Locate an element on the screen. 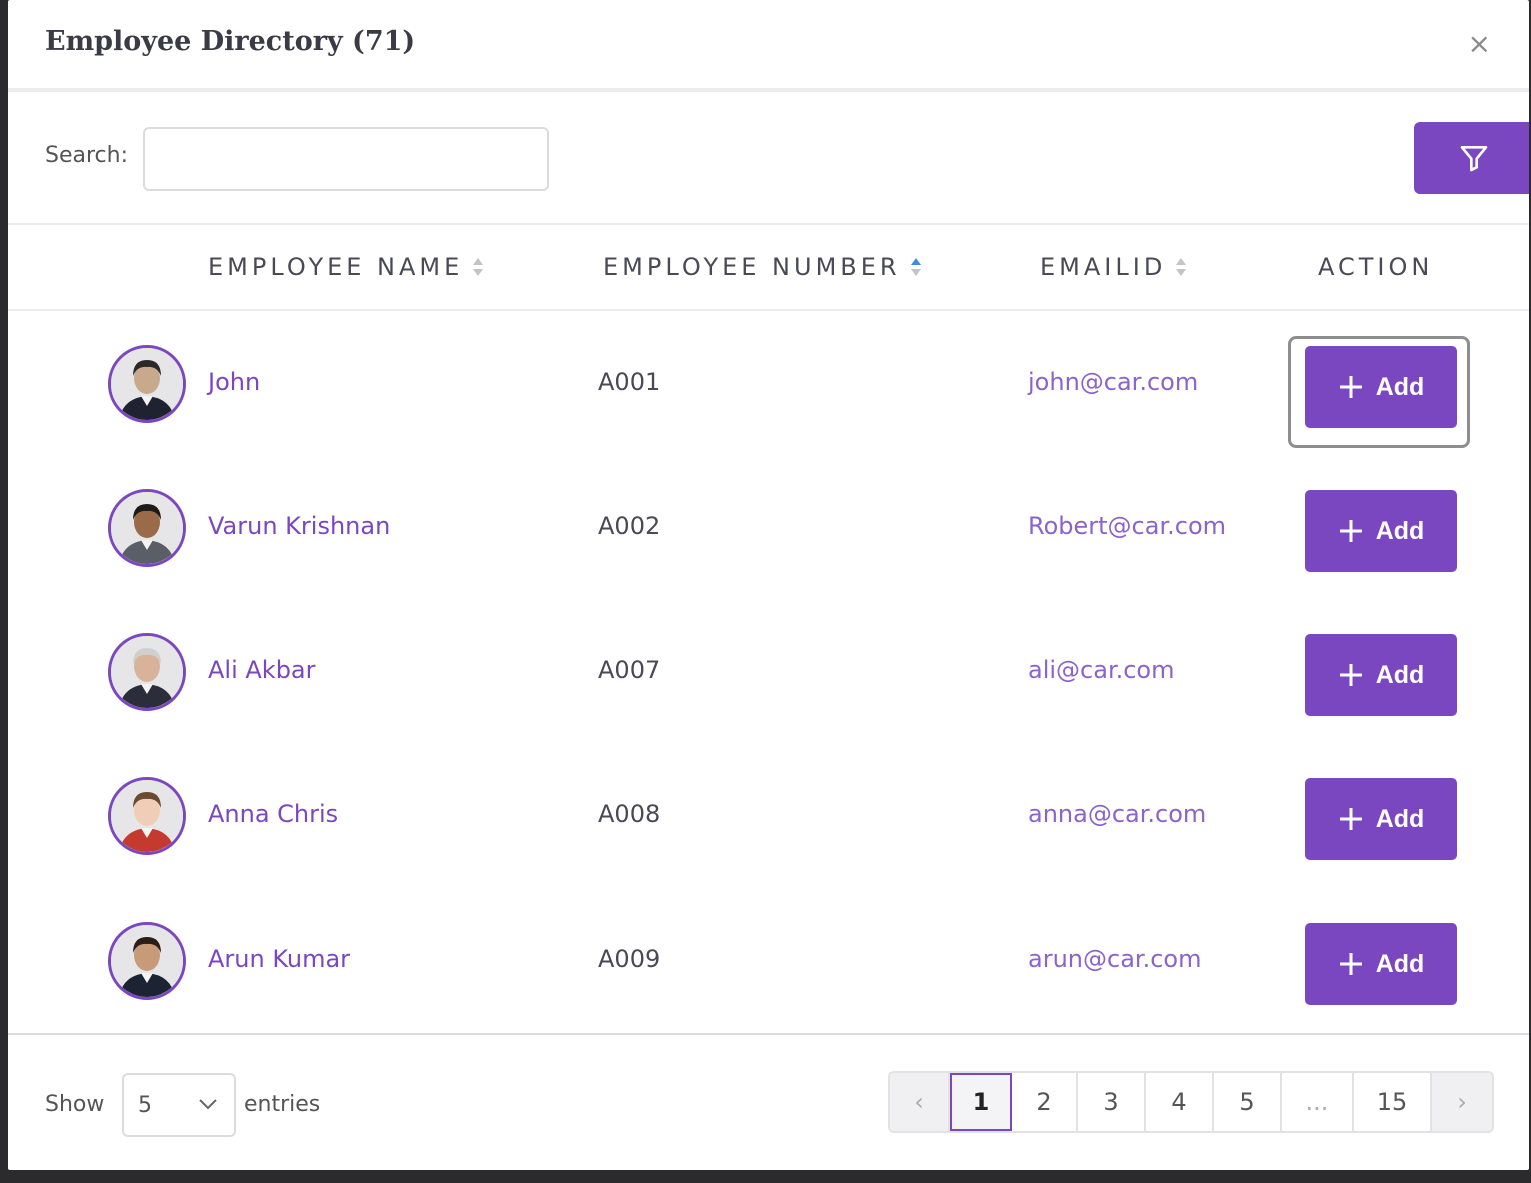 This screenshot has width=1531, height=1183. pagination-page-15: 15 is located at coordinates (1393, 1102).